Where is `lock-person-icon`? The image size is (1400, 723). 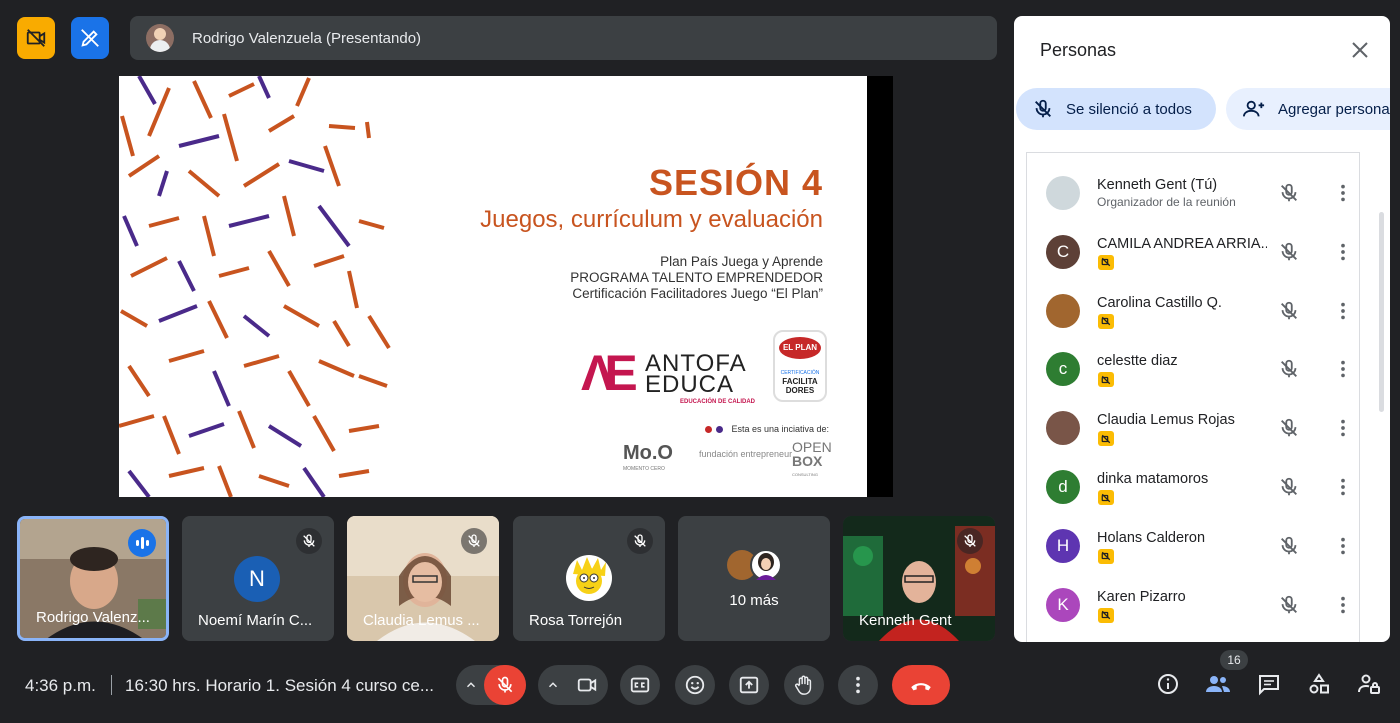 lock-person-icon is located at coordinates (1369, 684).